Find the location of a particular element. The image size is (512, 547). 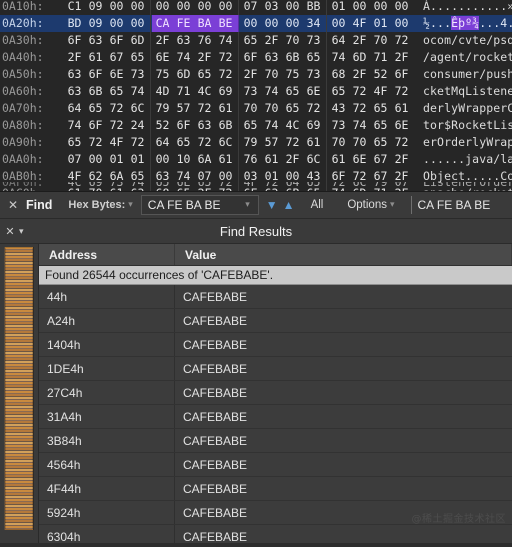

hex-byte: 09 is located at coordinates (95, 23).